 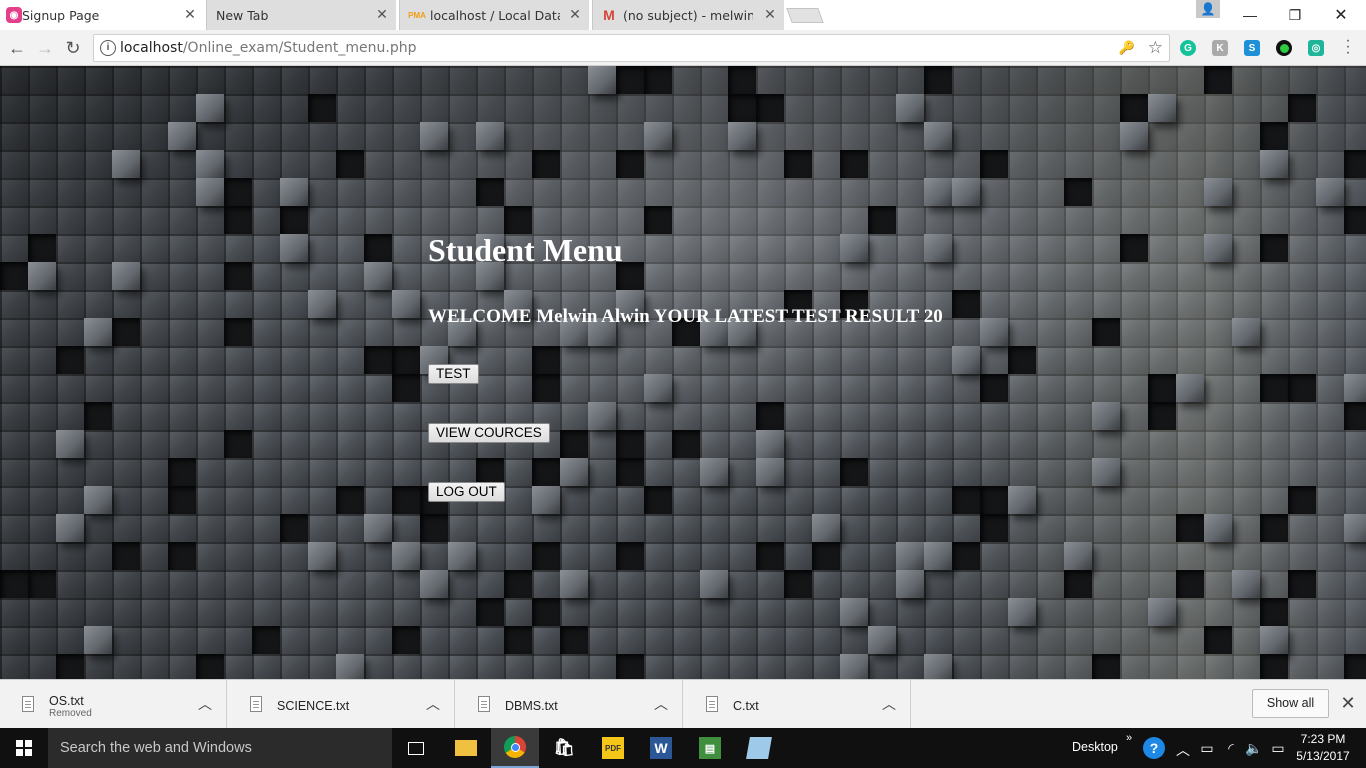 What do you see at coordinates (525, 250) in the screenshot?
I see `page-title: Student Menu` at bounding box center [525, 250].